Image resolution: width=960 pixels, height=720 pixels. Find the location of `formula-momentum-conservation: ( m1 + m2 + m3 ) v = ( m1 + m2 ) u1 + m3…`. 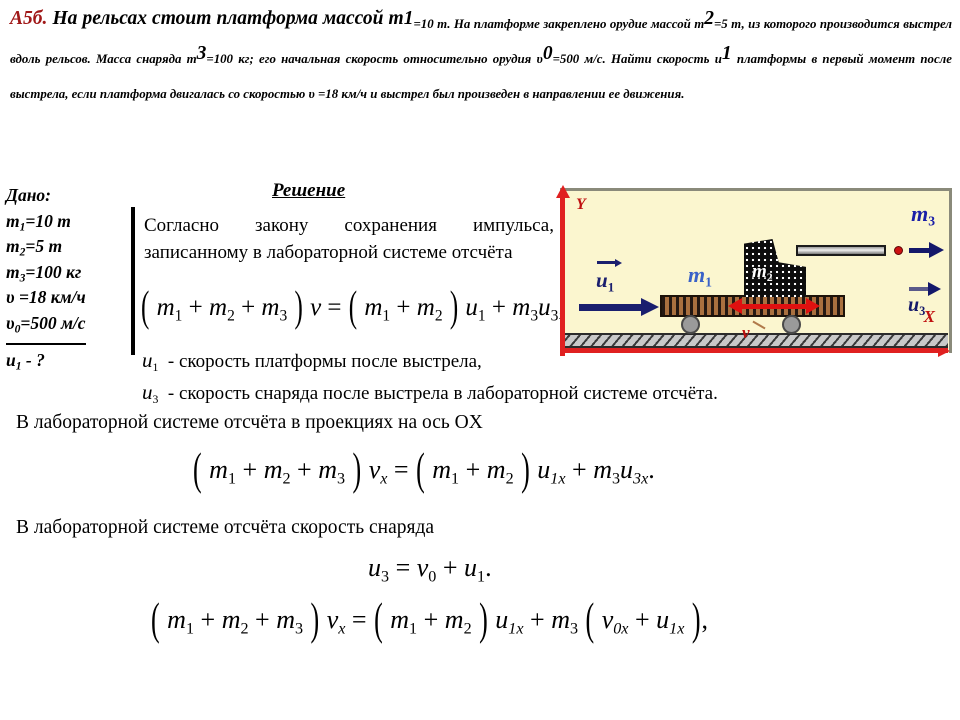

formula-momentum-conservation: ( m1 + m2 + m3 ) v = ( m1 + m2 ) u1 + m3… is located at coordinates (353, 307).